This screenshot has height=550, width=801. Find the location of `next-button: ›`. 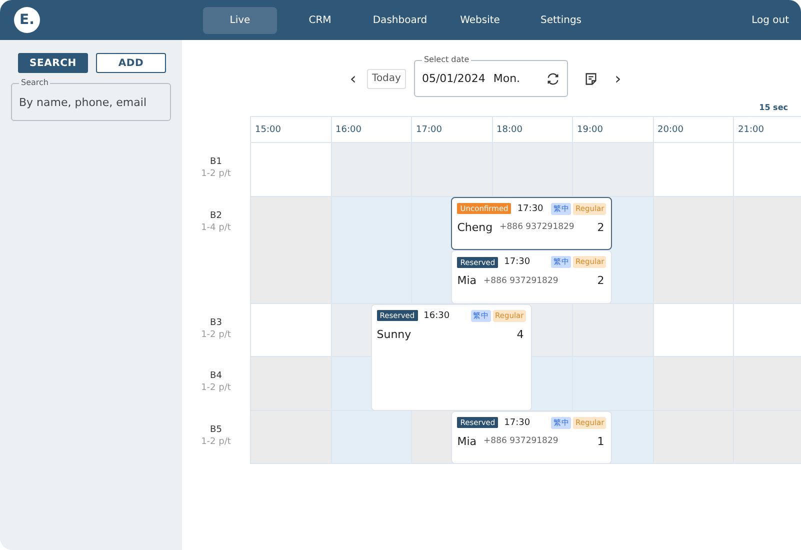

next-button: › is located at coordinates (618, 78).